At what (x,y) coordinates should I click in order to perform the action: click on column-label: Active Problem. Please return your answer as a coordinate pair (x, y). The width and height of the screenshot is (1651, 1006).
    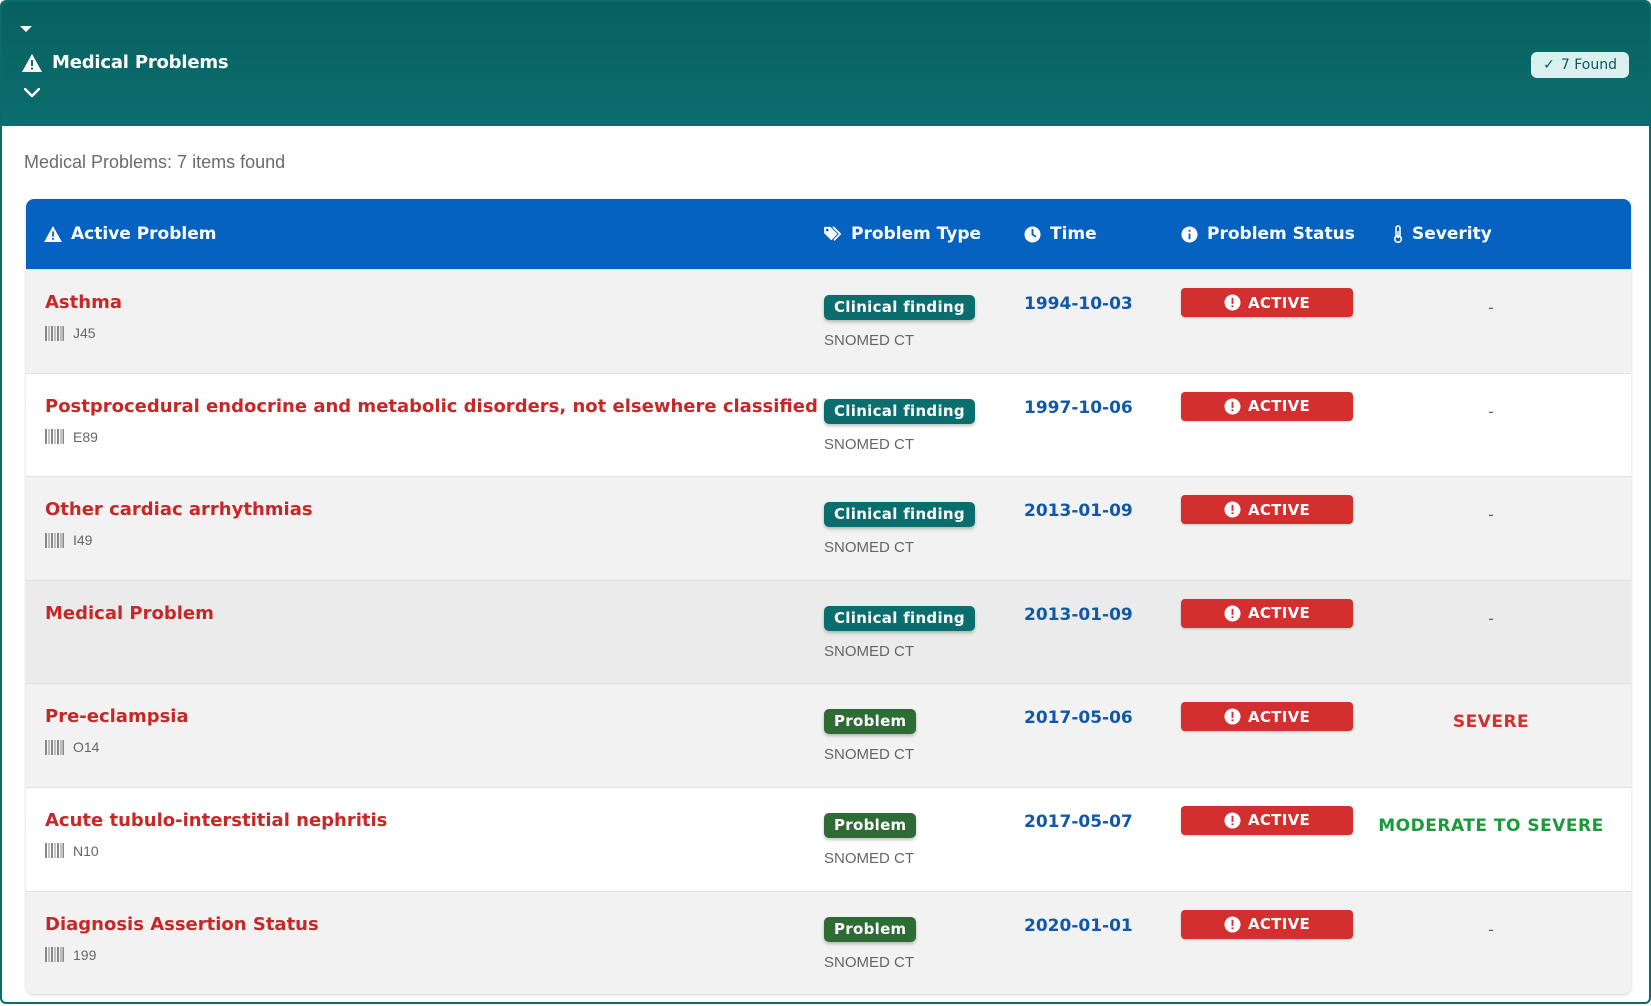
    Looking at the image, I should click on (144, 234).